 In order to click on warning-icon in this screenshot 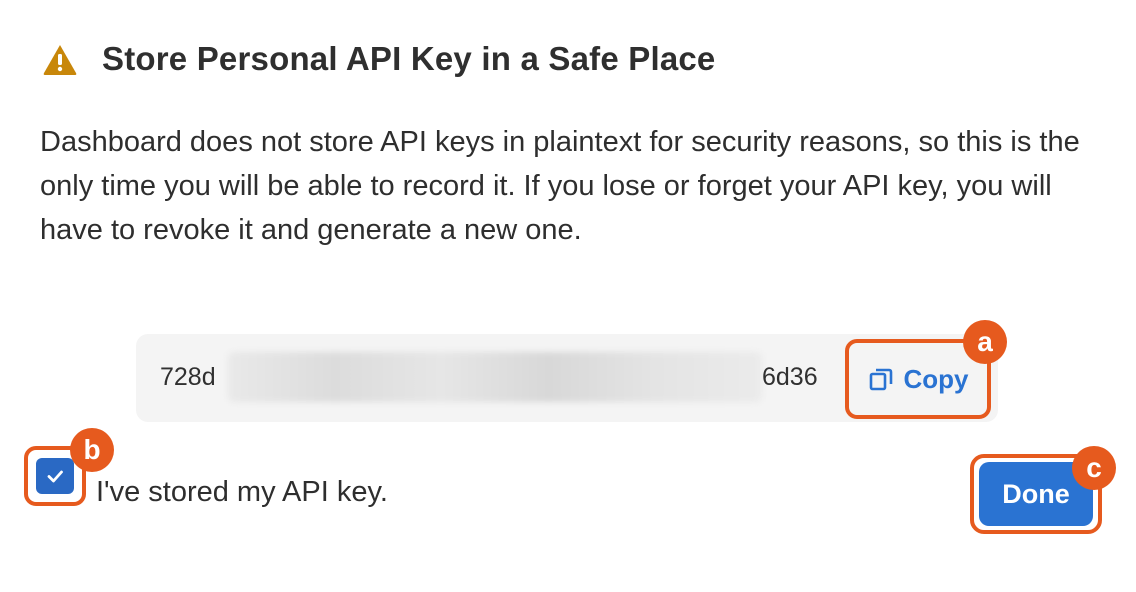, I will do `click(60, 60)`.